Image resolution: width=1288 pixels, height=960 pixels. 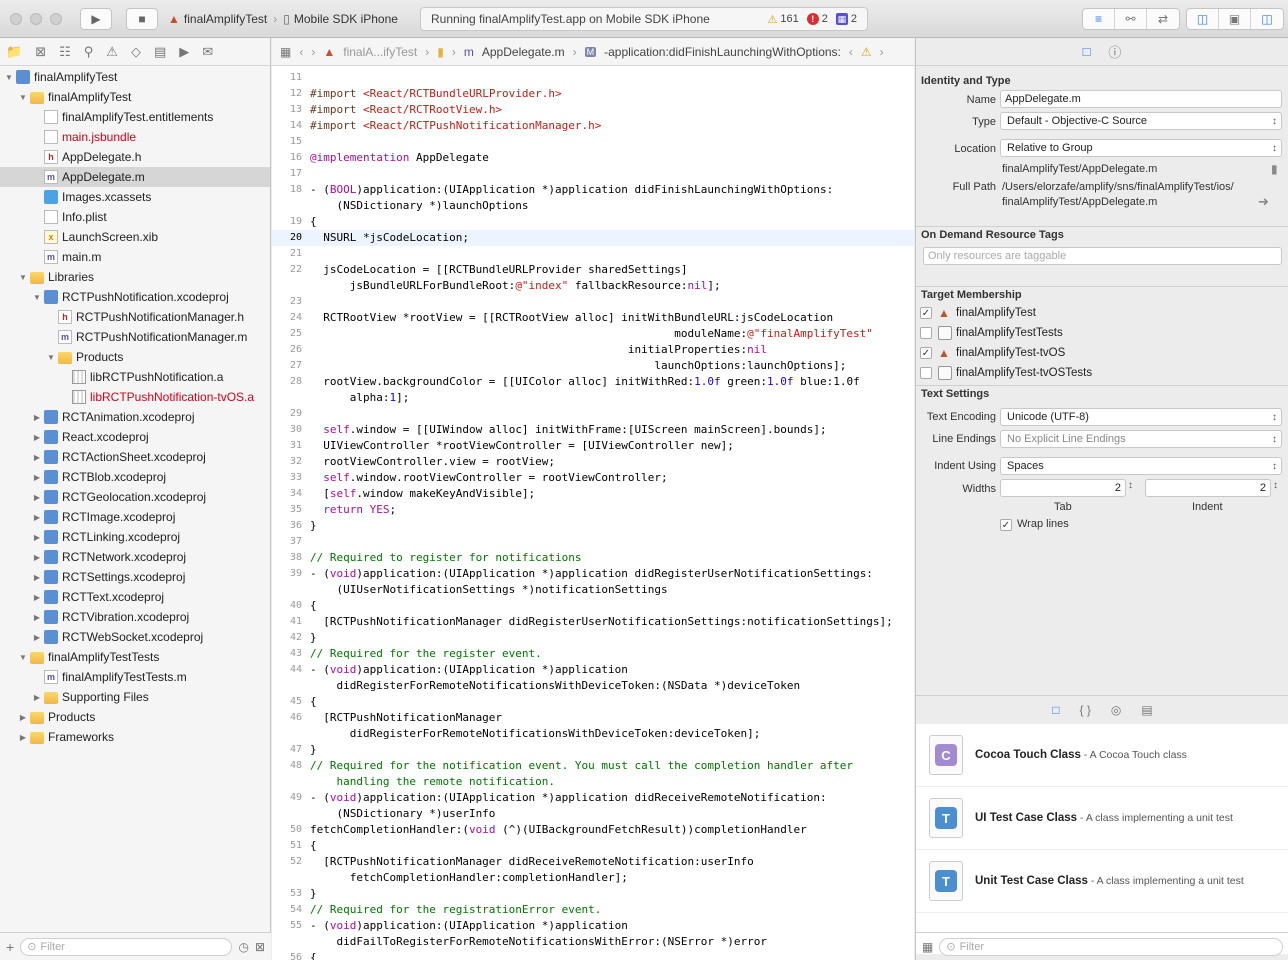 I want to click on file-tree-row: ▶ RCTBlob.xcodeproj, so click(x=135, y=477).